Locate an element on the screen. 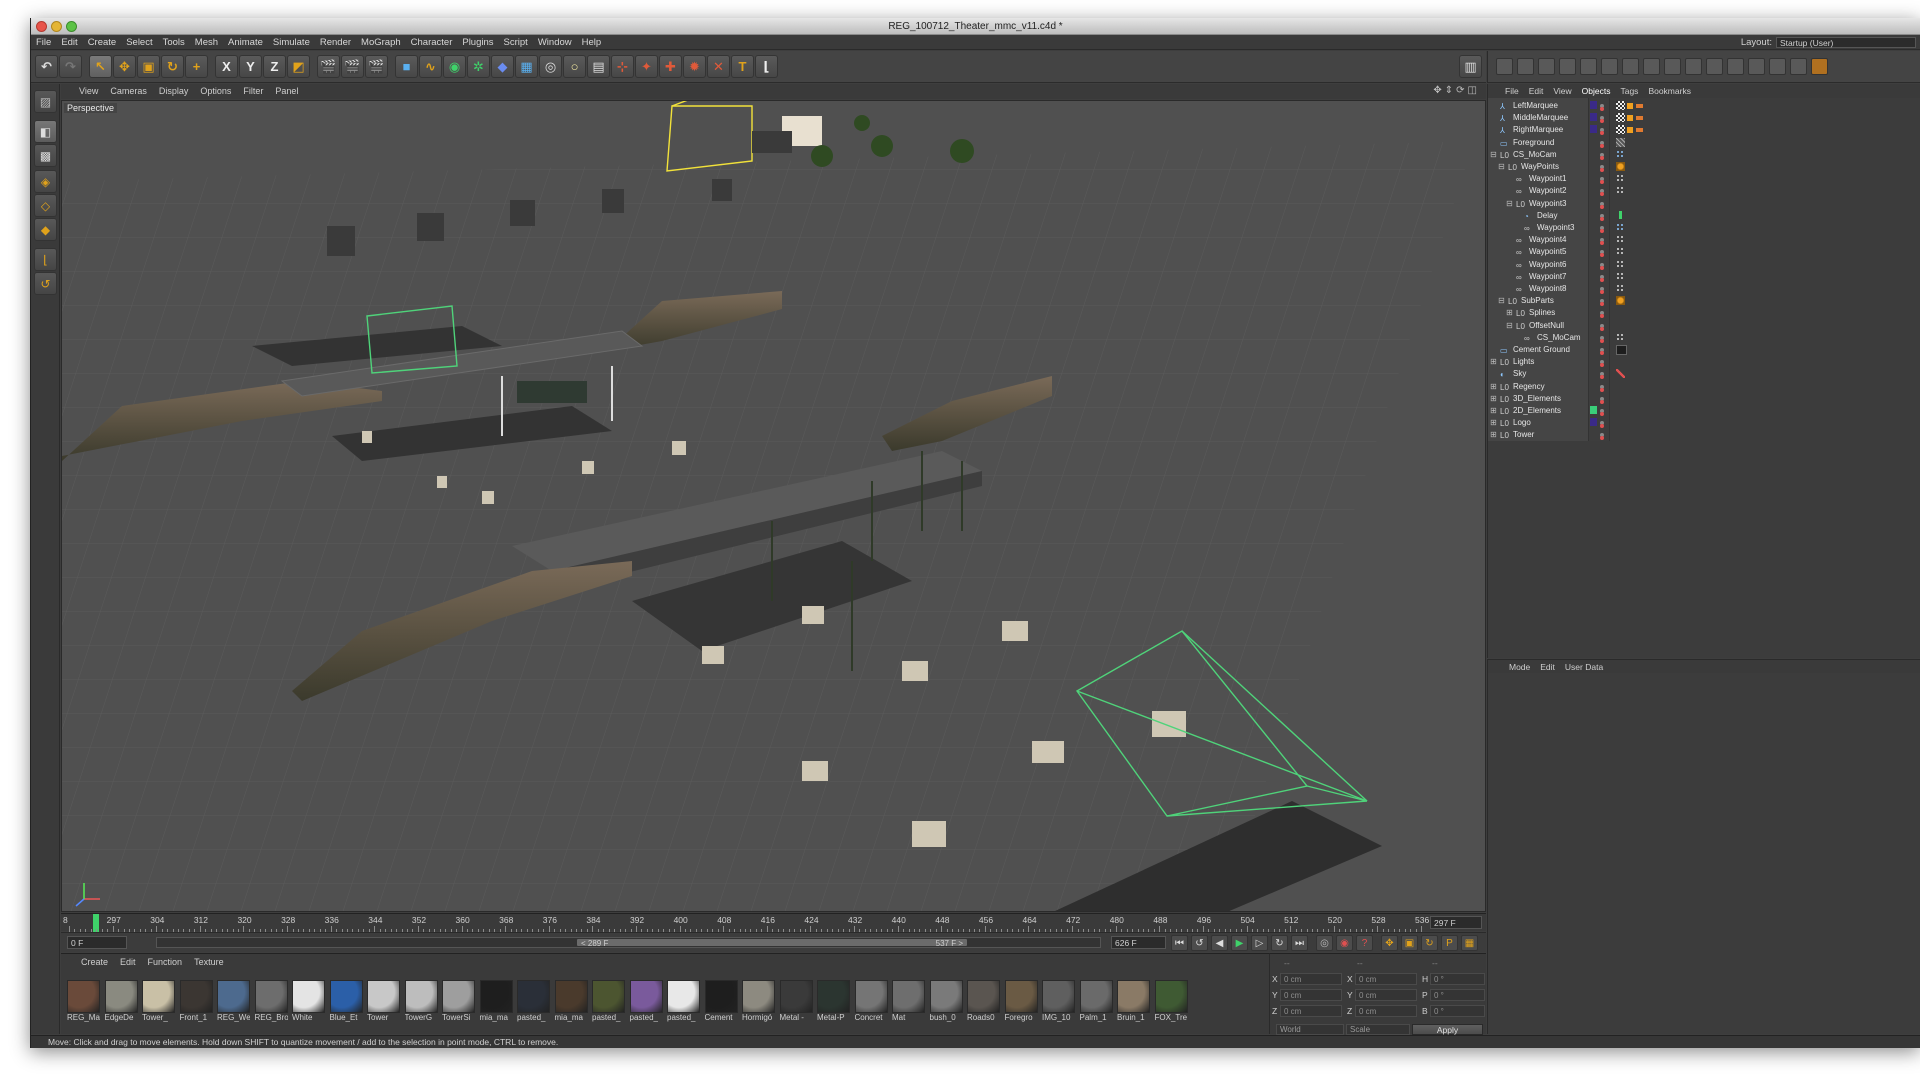 The height and width of the screenshot is (1080, 1920). material-swatch: TowerSi is located at coordinates (458, 1003).